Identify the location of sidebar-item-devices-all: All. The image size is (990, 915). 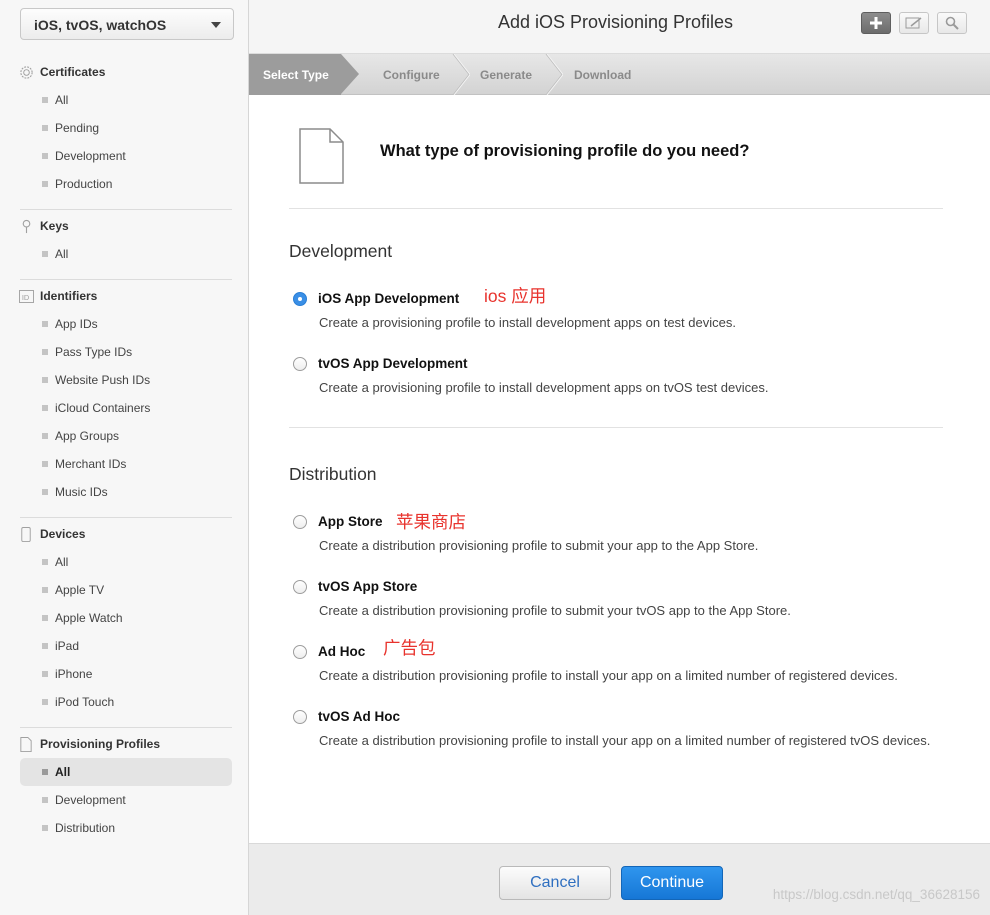
(116, 562).